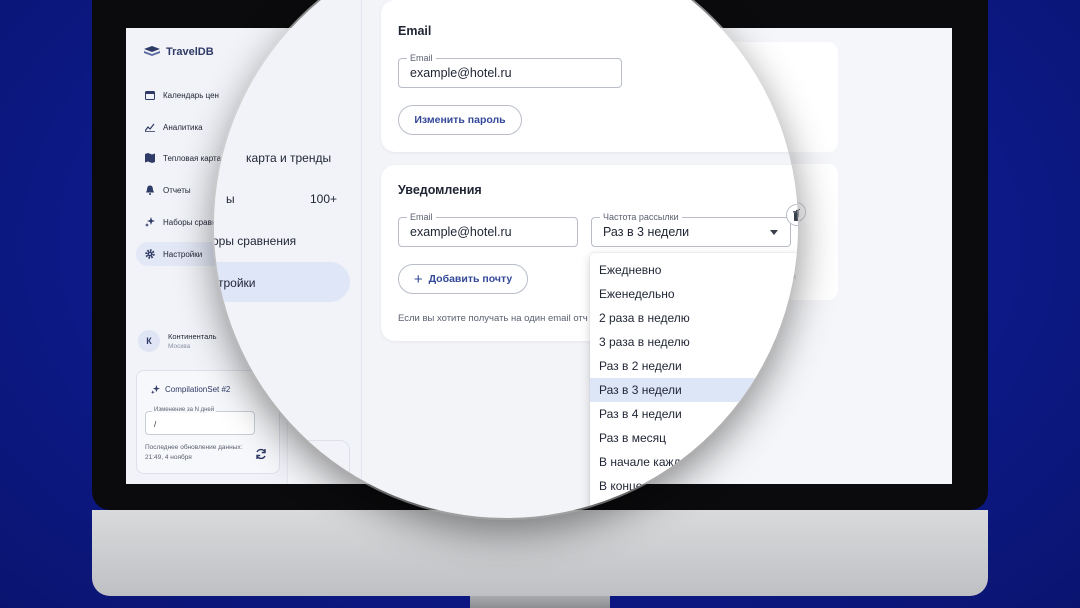  Describe the element at coordinates (461, 73) in the screenshot. I see `email-field-value: example@hotel.ru` at that location.